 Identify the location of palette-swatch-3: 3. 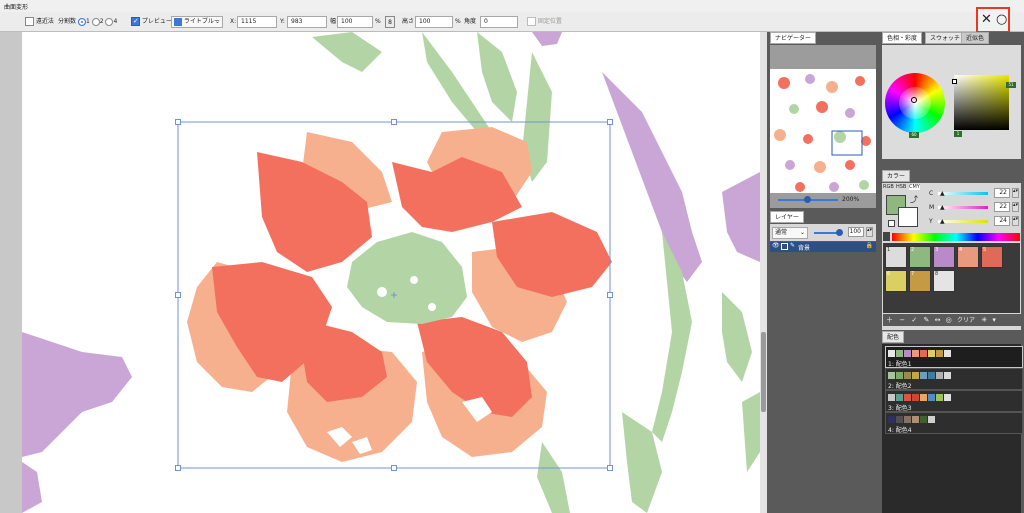
(944, 257).